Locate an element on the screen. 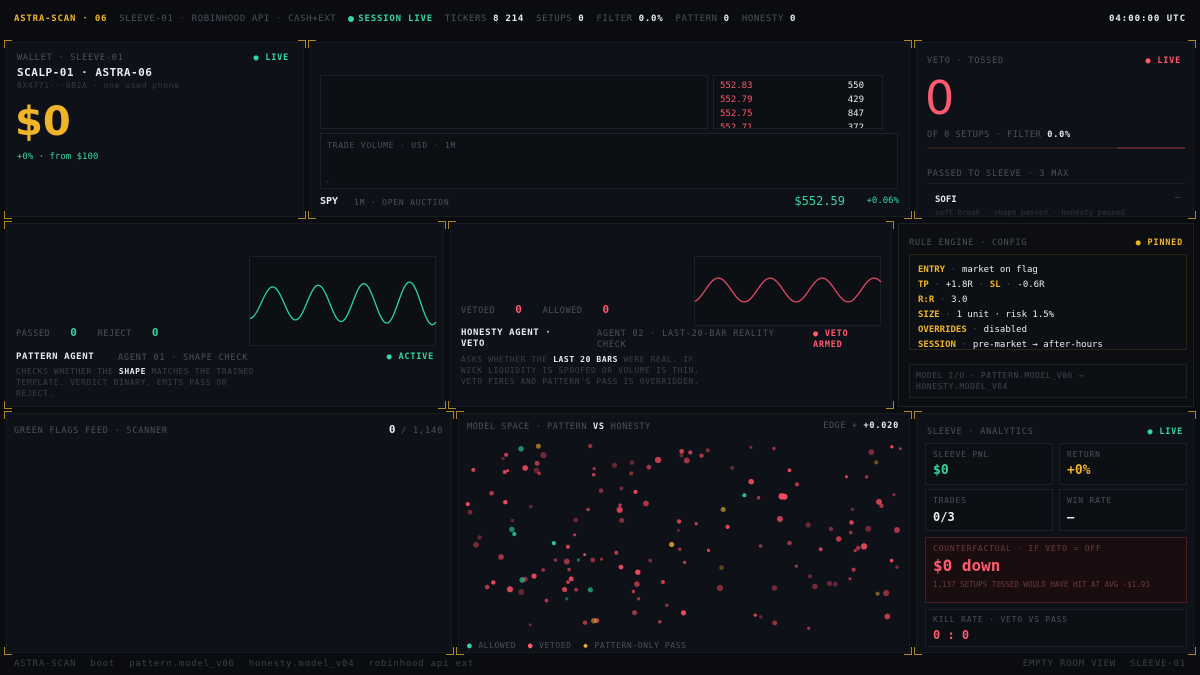 Image resolution: width=1200 pixels, height=675 pixels. winrate-card: WIN RATE — is located at coordinates (1123, 510).